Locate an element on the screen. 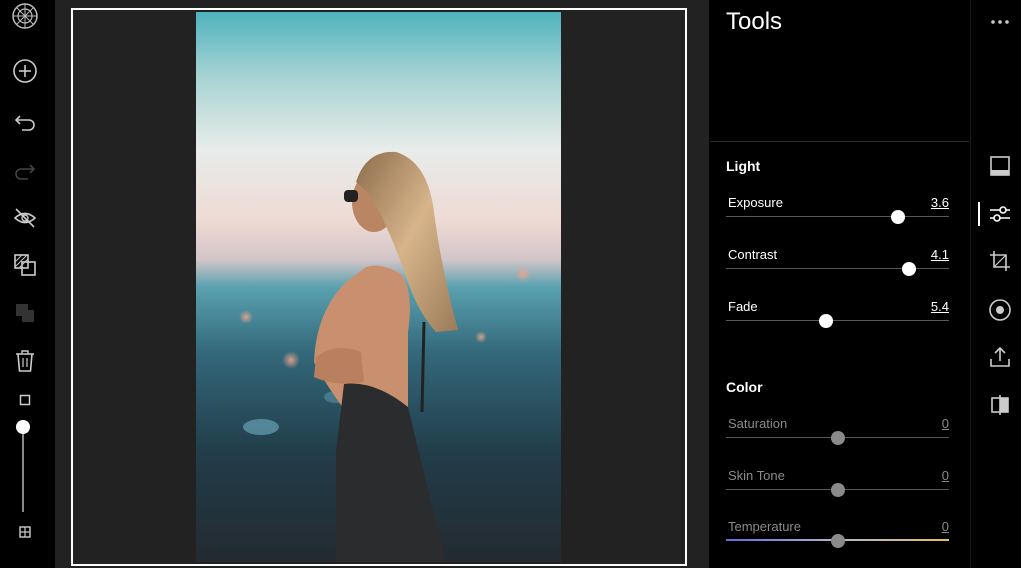 The height and width of the screenshot is (568, 1021). copy-icon is located at coordinates (25, 313).